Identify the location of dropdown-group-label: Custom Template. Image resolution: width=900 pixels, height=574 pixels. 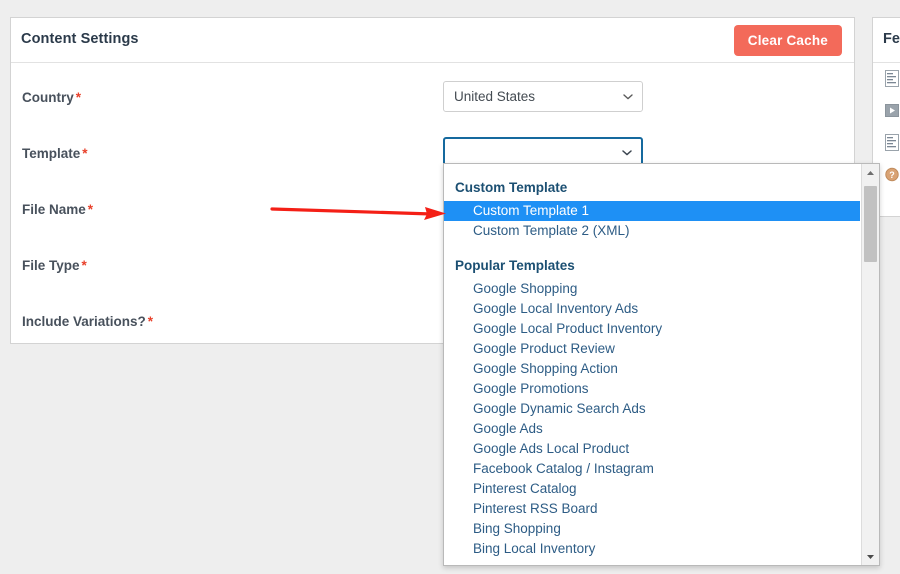
(511, 187).